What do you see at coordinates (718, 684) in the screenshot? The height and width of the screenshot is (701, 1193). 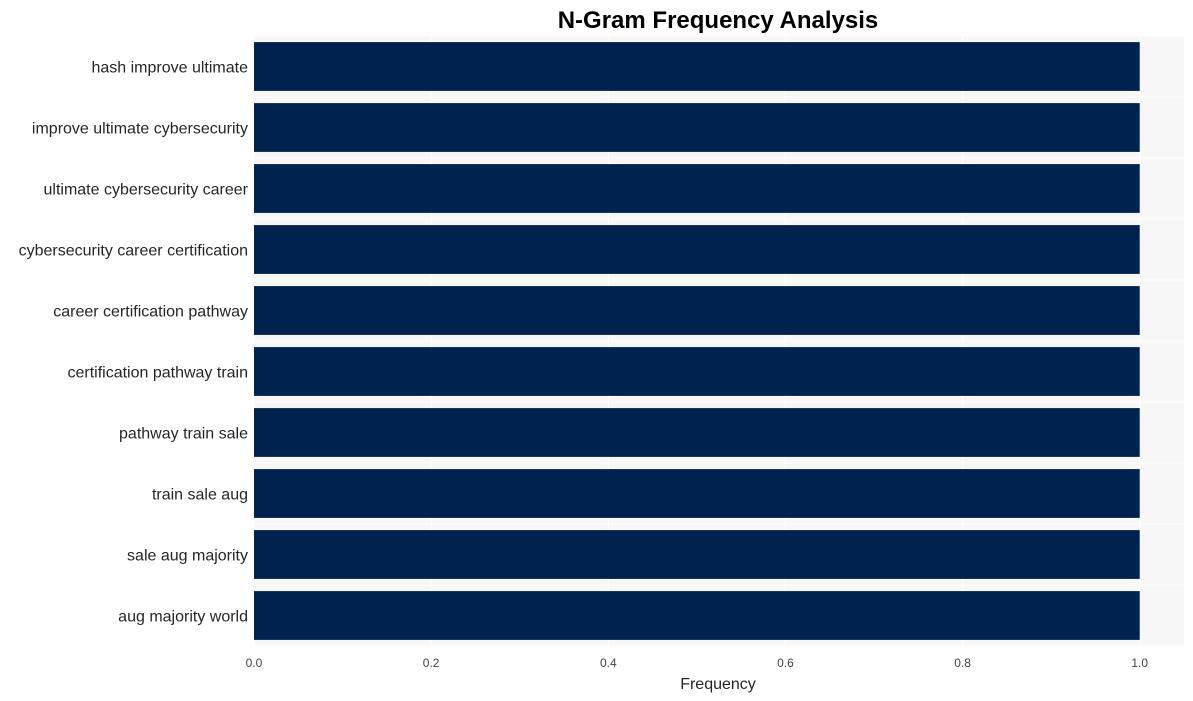 I see `x-axis-label: Frequency` at bounding box center [718, 684].